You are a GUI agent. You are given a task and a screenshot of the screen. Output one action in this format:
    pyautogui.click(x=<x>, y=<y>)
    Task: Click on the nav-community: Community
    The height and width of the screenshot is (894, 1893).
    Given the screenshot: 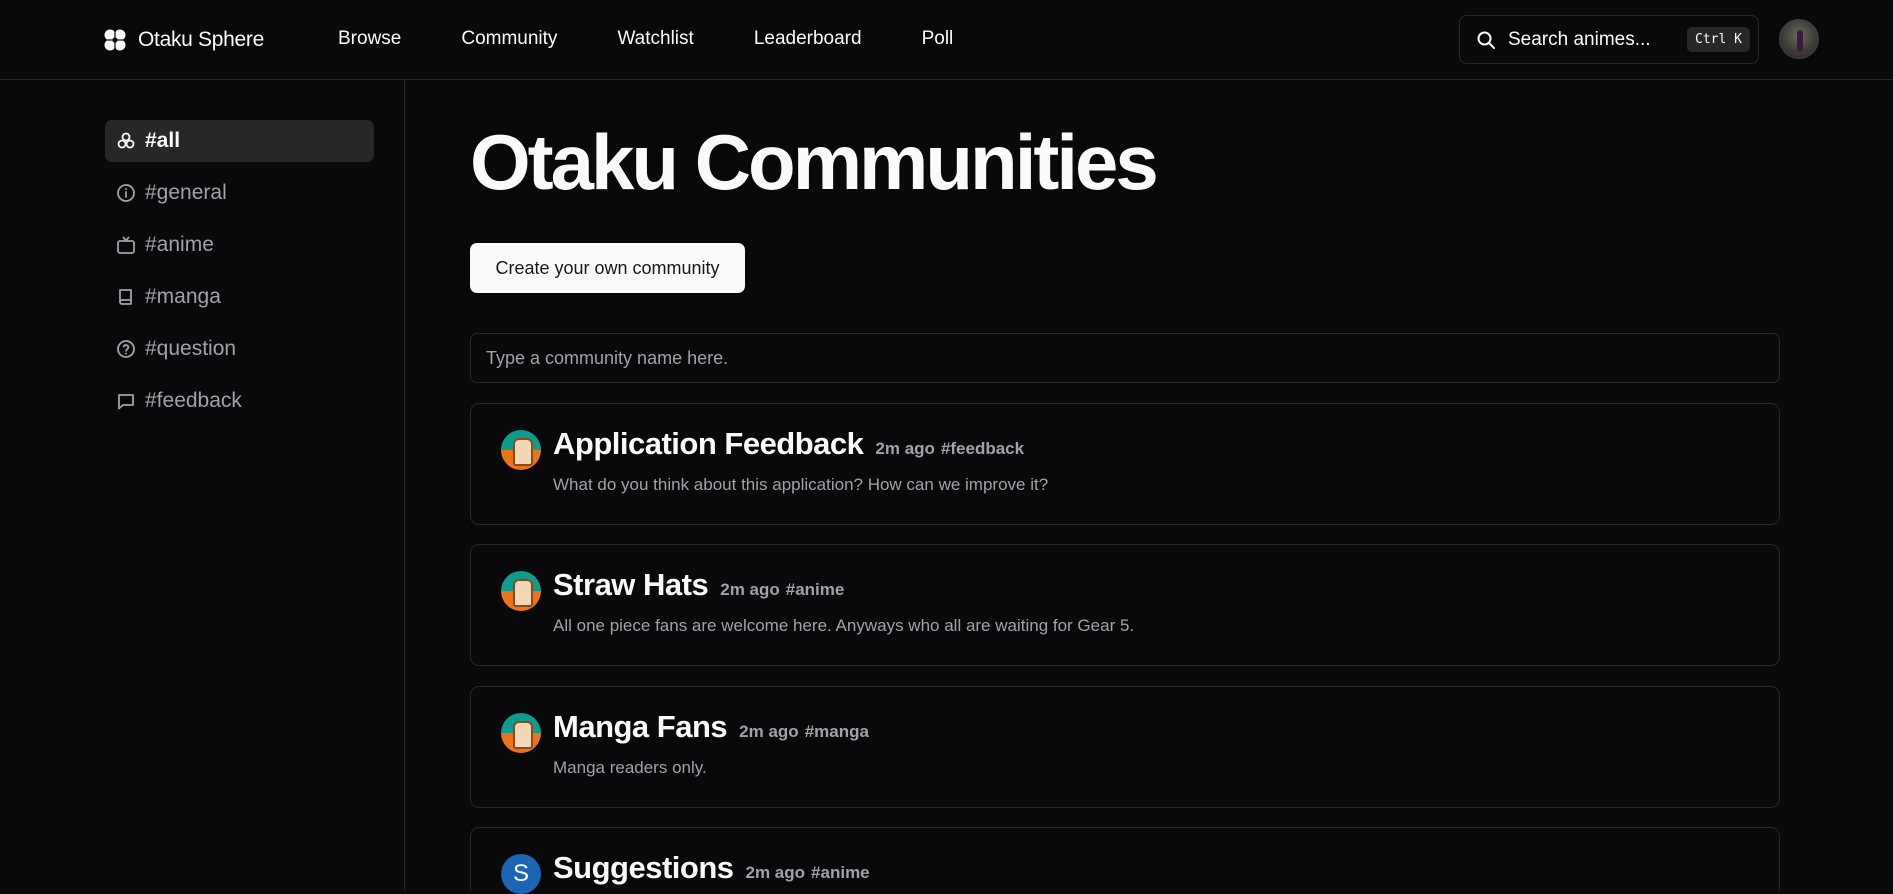 What is the action you would take?
    pyautogui.click(x=509, y=39)
    